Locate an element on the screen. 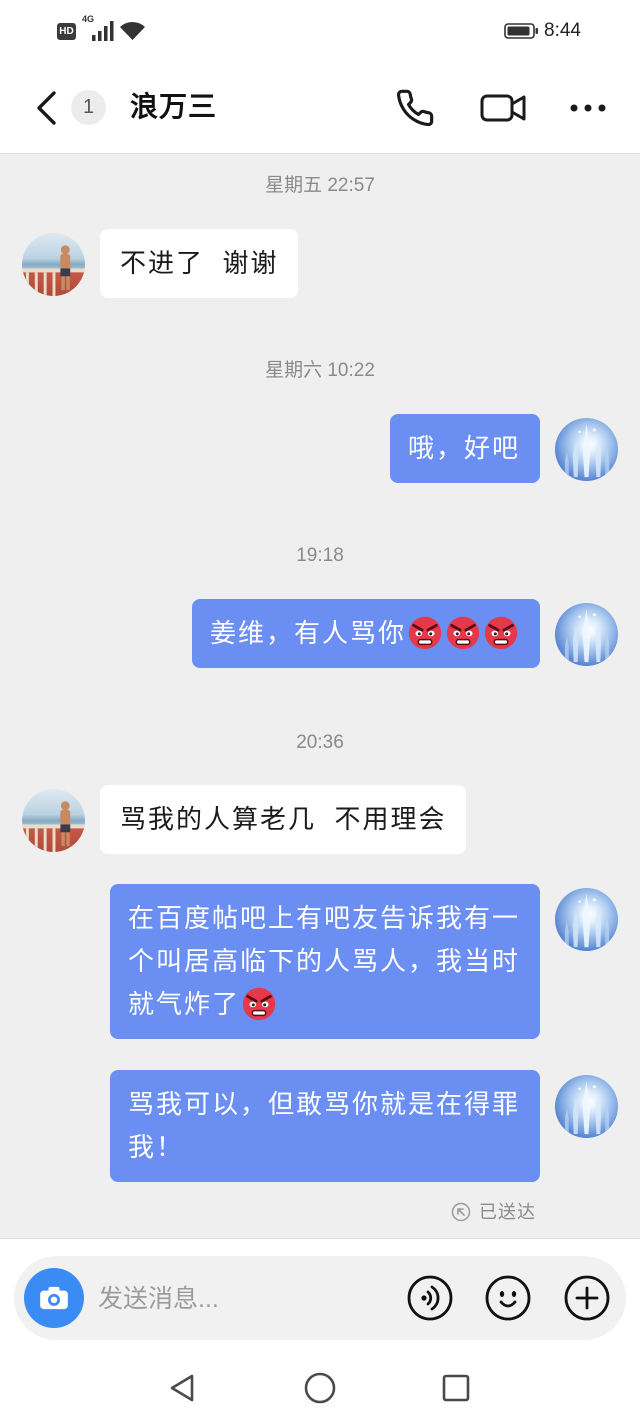  timestamp: 星期五 22:57 is located at coordinates (320, 185).